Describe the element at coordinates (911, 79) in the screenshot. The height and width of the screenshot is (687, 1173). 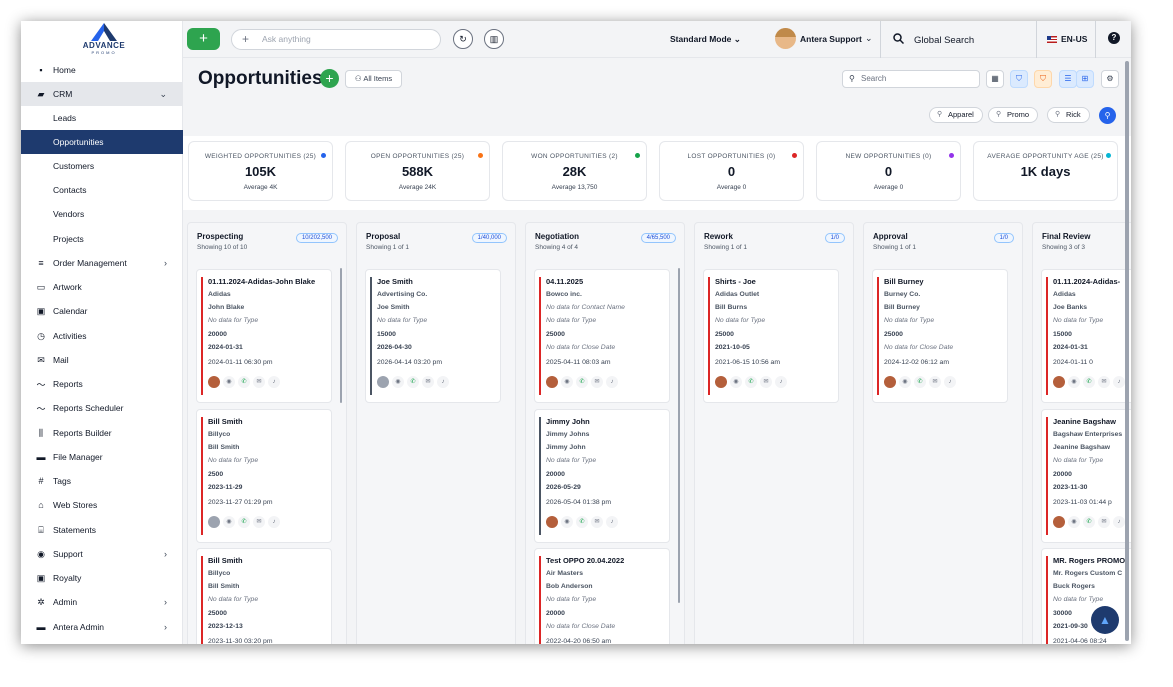
I see `search-input: ⚲ Search` at that location.